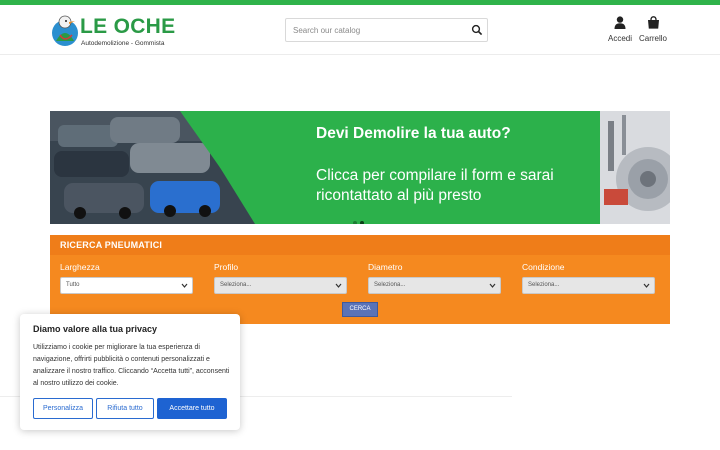 This screenshot has height=450, width=720. What do you see at coordinates (360, 218) in the screenshot?
I see `slider-dots` at bounding box center [360, 218].